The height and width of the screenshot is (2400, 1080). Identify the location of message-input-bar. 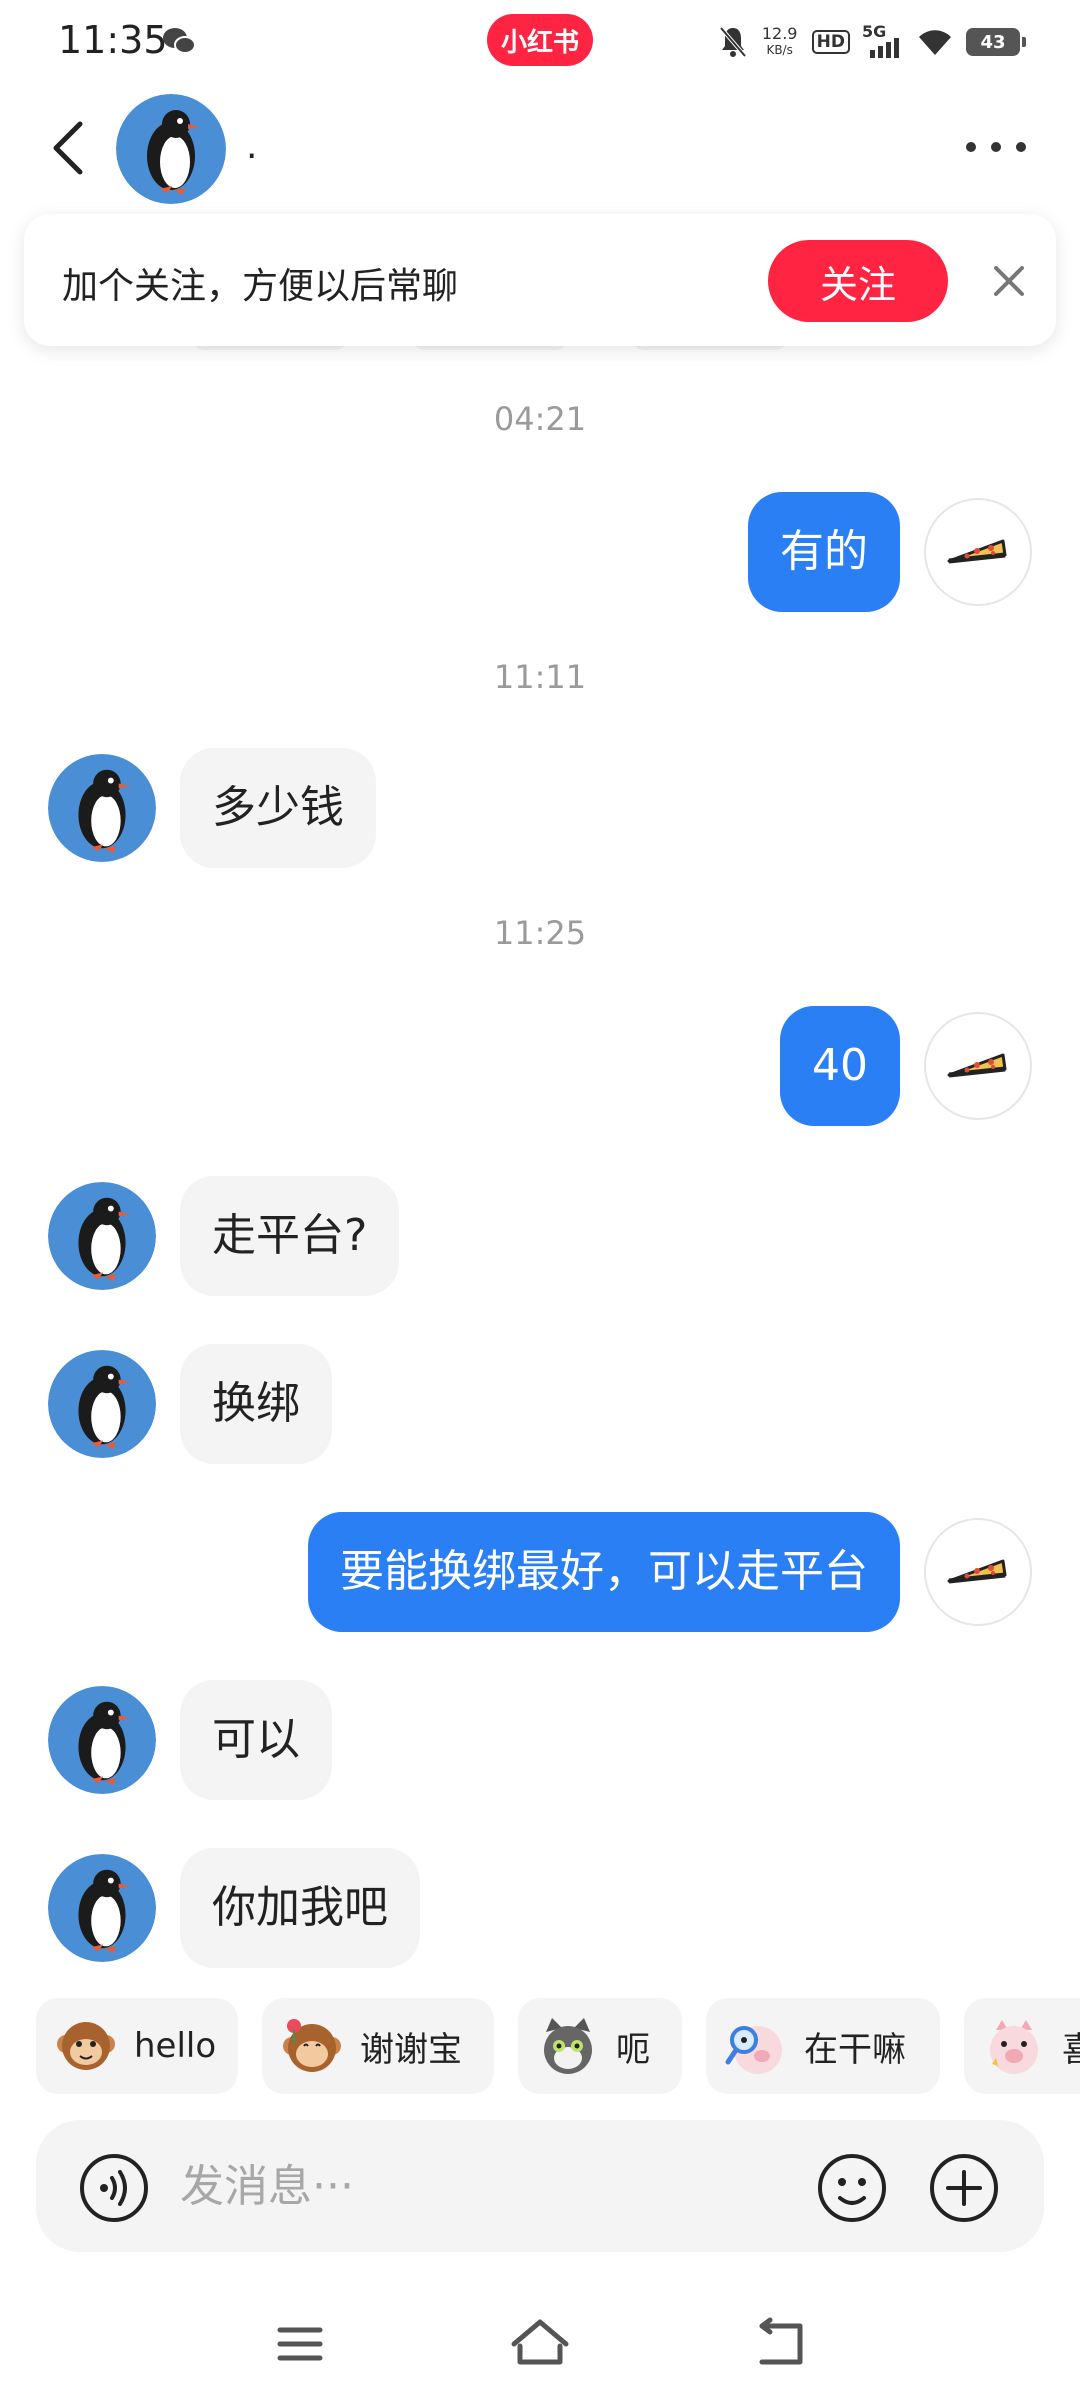
(540, 2186).